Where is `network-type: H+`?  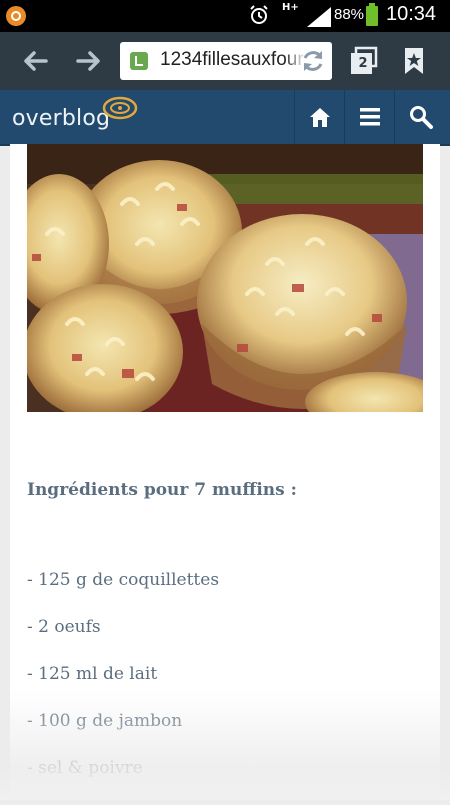
network-type: H+ is located at coordinates (290, 7).